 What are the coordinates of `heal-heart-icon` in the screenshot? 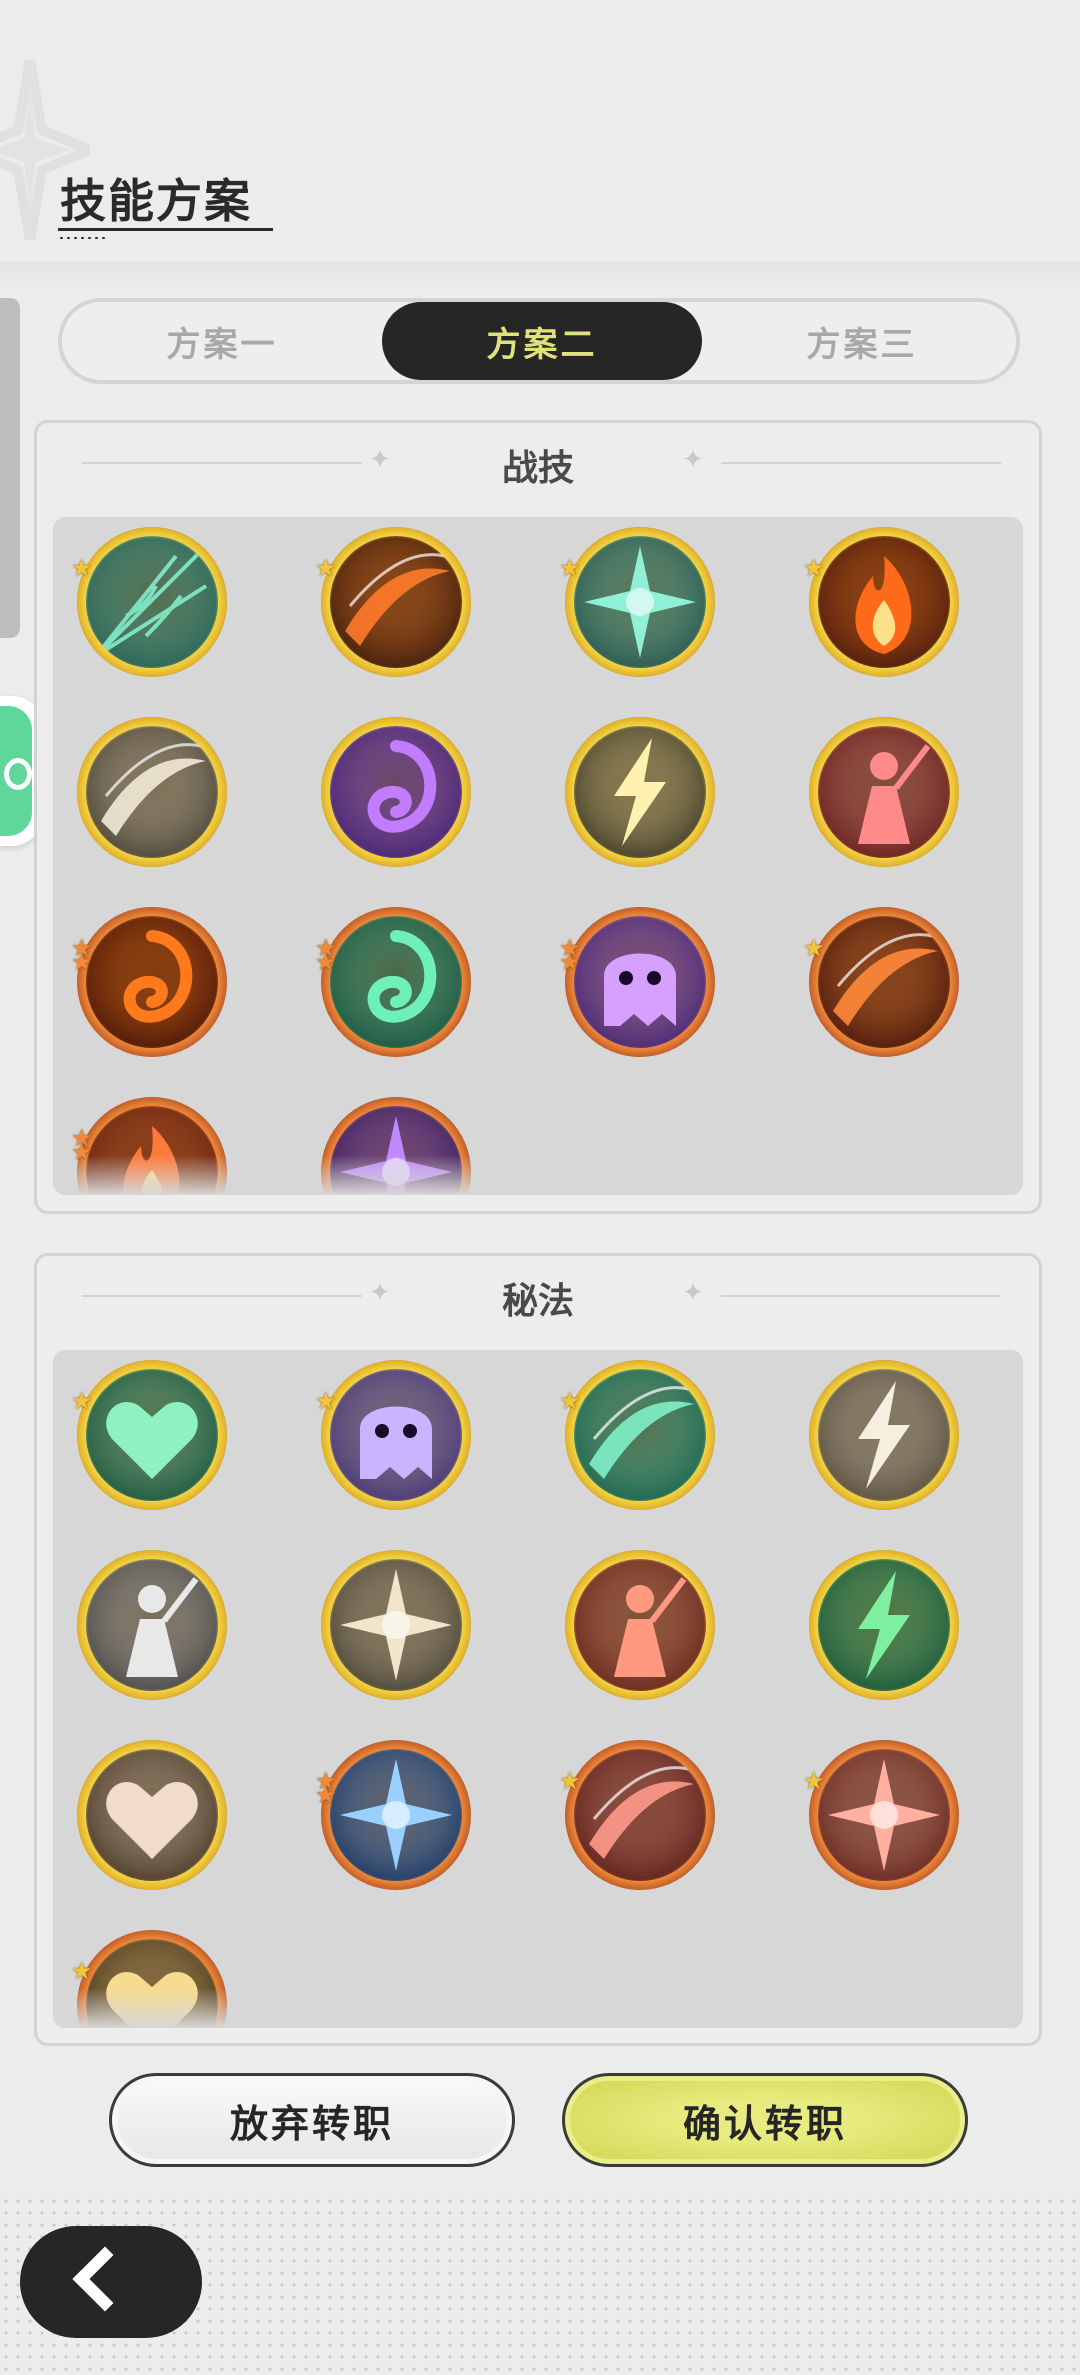 It's located at (152, 1435).